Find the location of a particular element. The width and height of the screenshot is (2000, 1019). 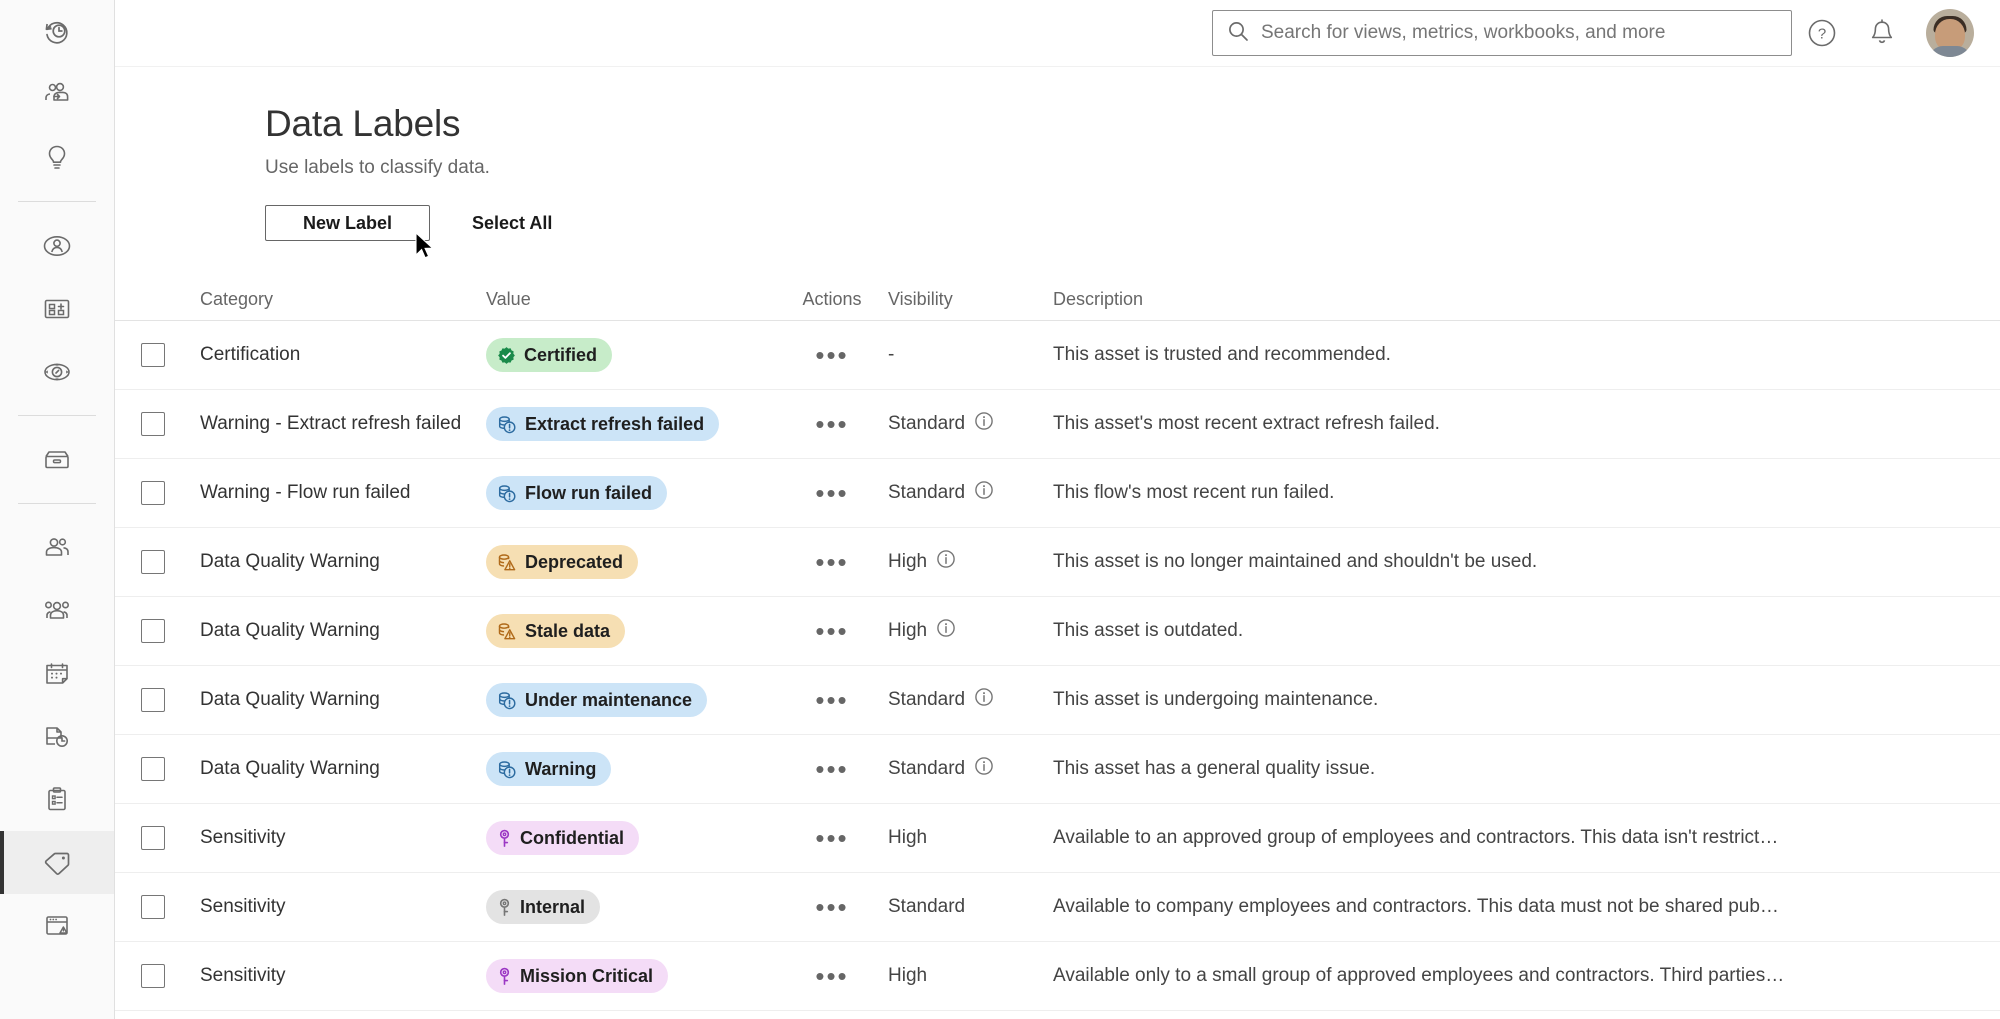

sidebar-item-data-labels is located at coordinates (57, 862).